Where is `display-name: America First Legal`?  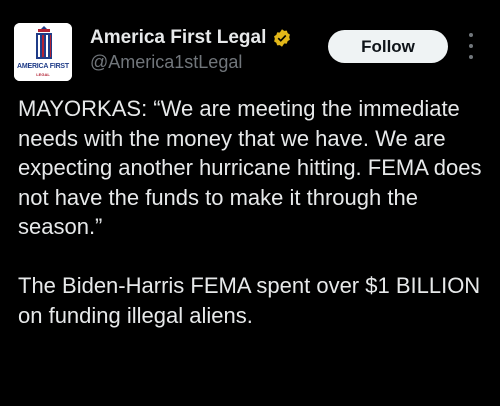
display-name: America First Legal is located at coordinates (178, 38).